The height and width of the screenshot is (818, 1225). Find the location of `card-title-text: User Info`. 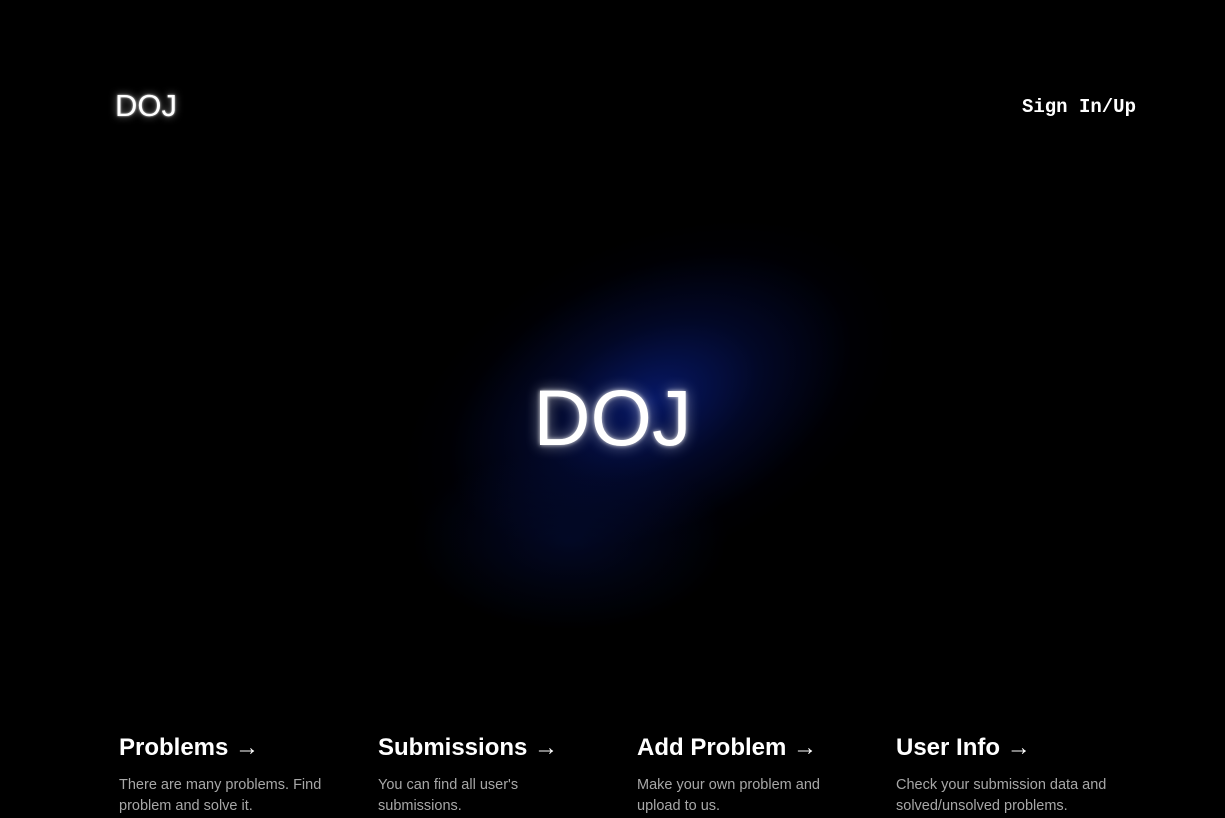

card-title-text: User Info is located at coordinates (948, 747).